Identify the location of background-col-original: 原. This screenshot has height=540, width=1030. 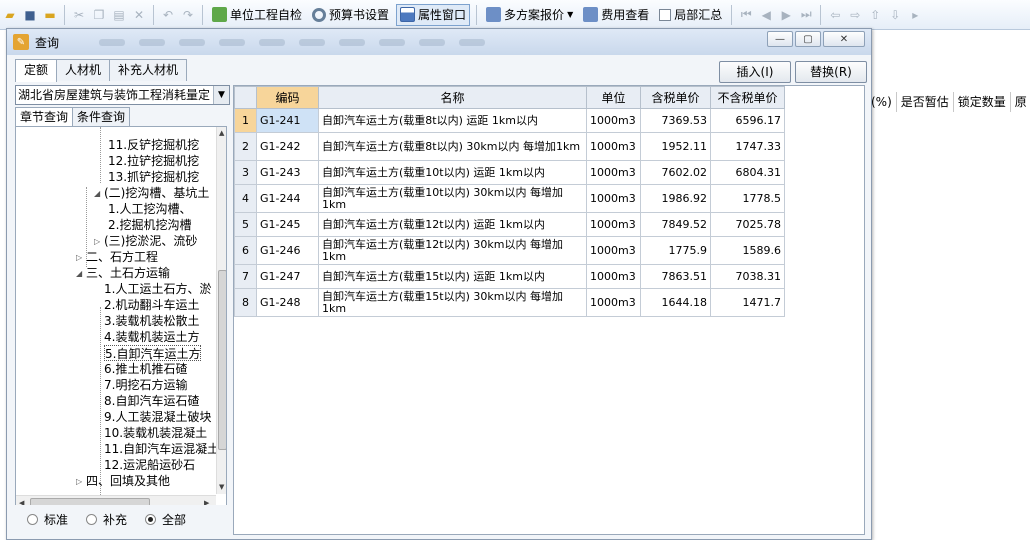
(1019, 102).